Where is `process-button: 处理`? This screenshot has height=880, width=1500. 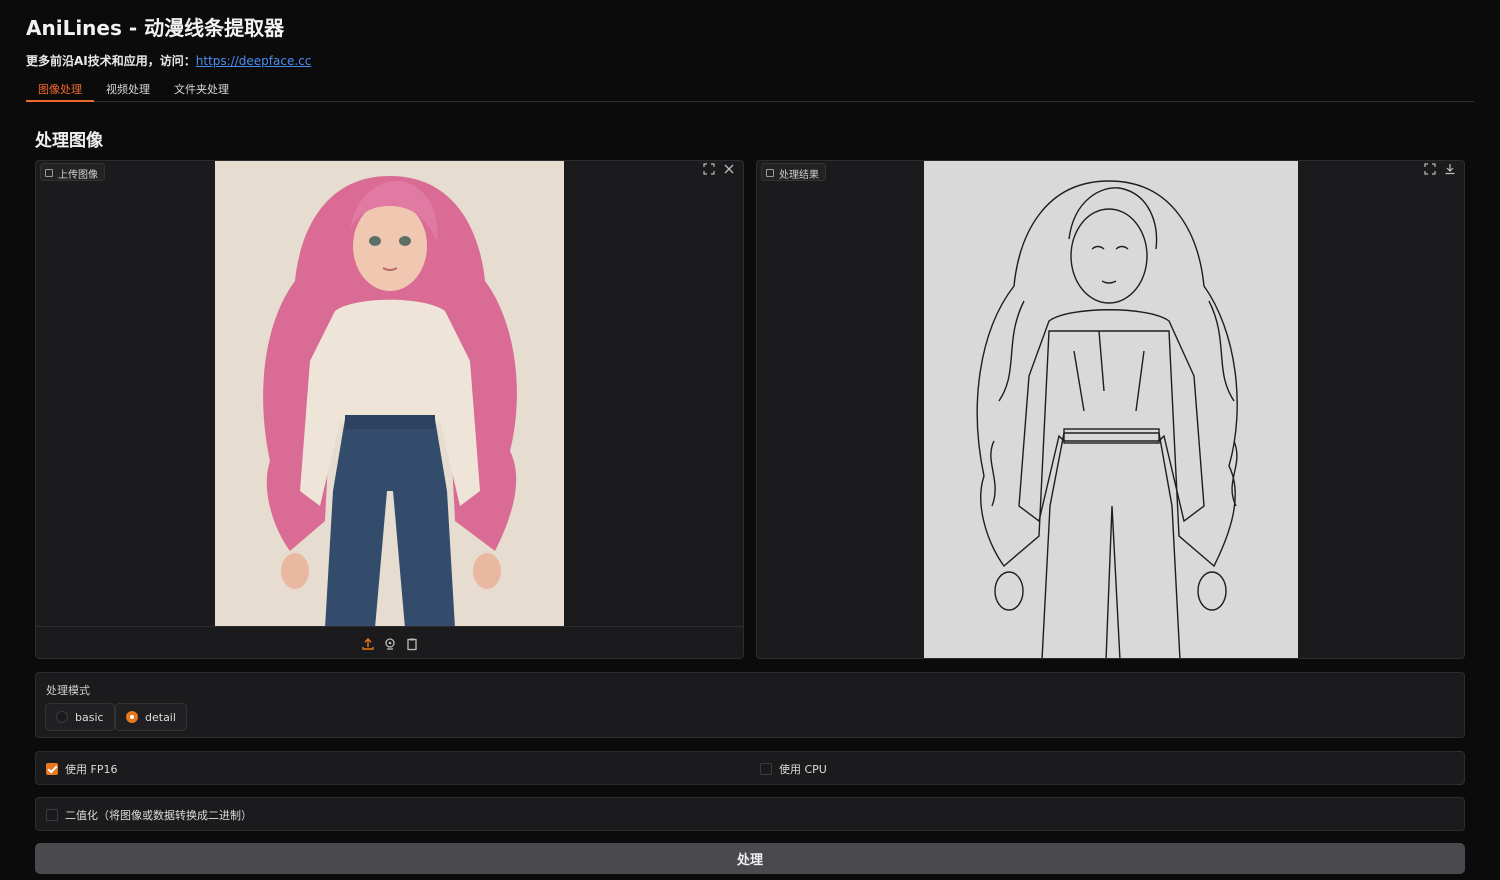
process-button: 处理 is located at coordinates (750, 858).